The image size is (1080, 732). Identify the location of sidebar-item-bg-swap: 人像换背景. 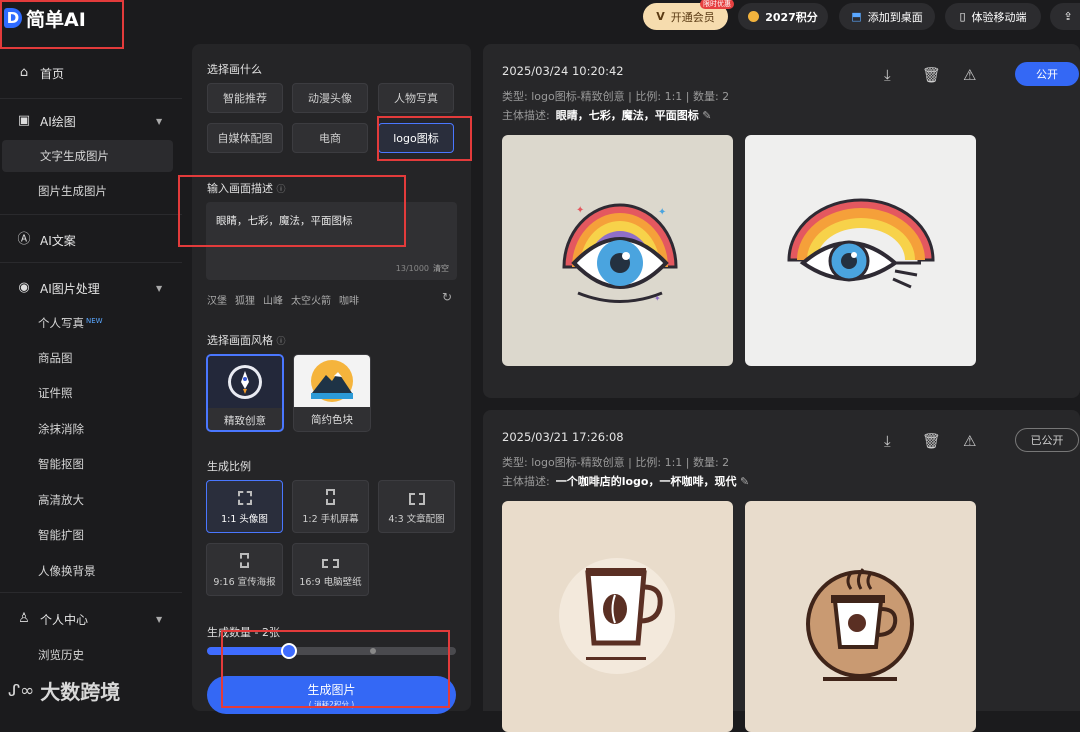
(91, 571).